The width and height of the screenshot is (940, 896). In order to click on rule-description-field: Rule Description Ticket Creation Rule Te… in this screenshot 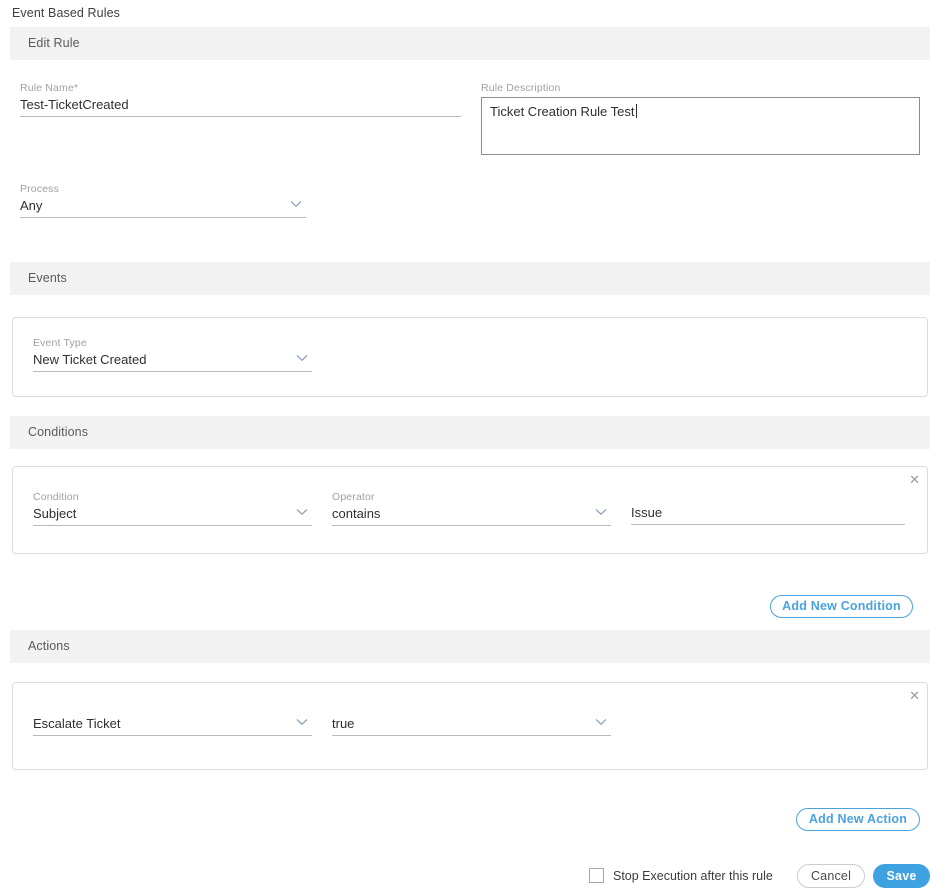, I will do `click(700, 118)`.